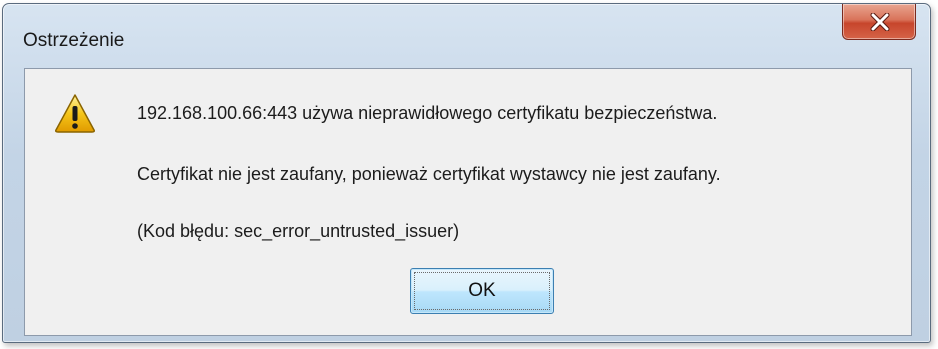 This screenshot has height=349, width=938. I want to click on warning-triangle-icon, so click(75, 113).